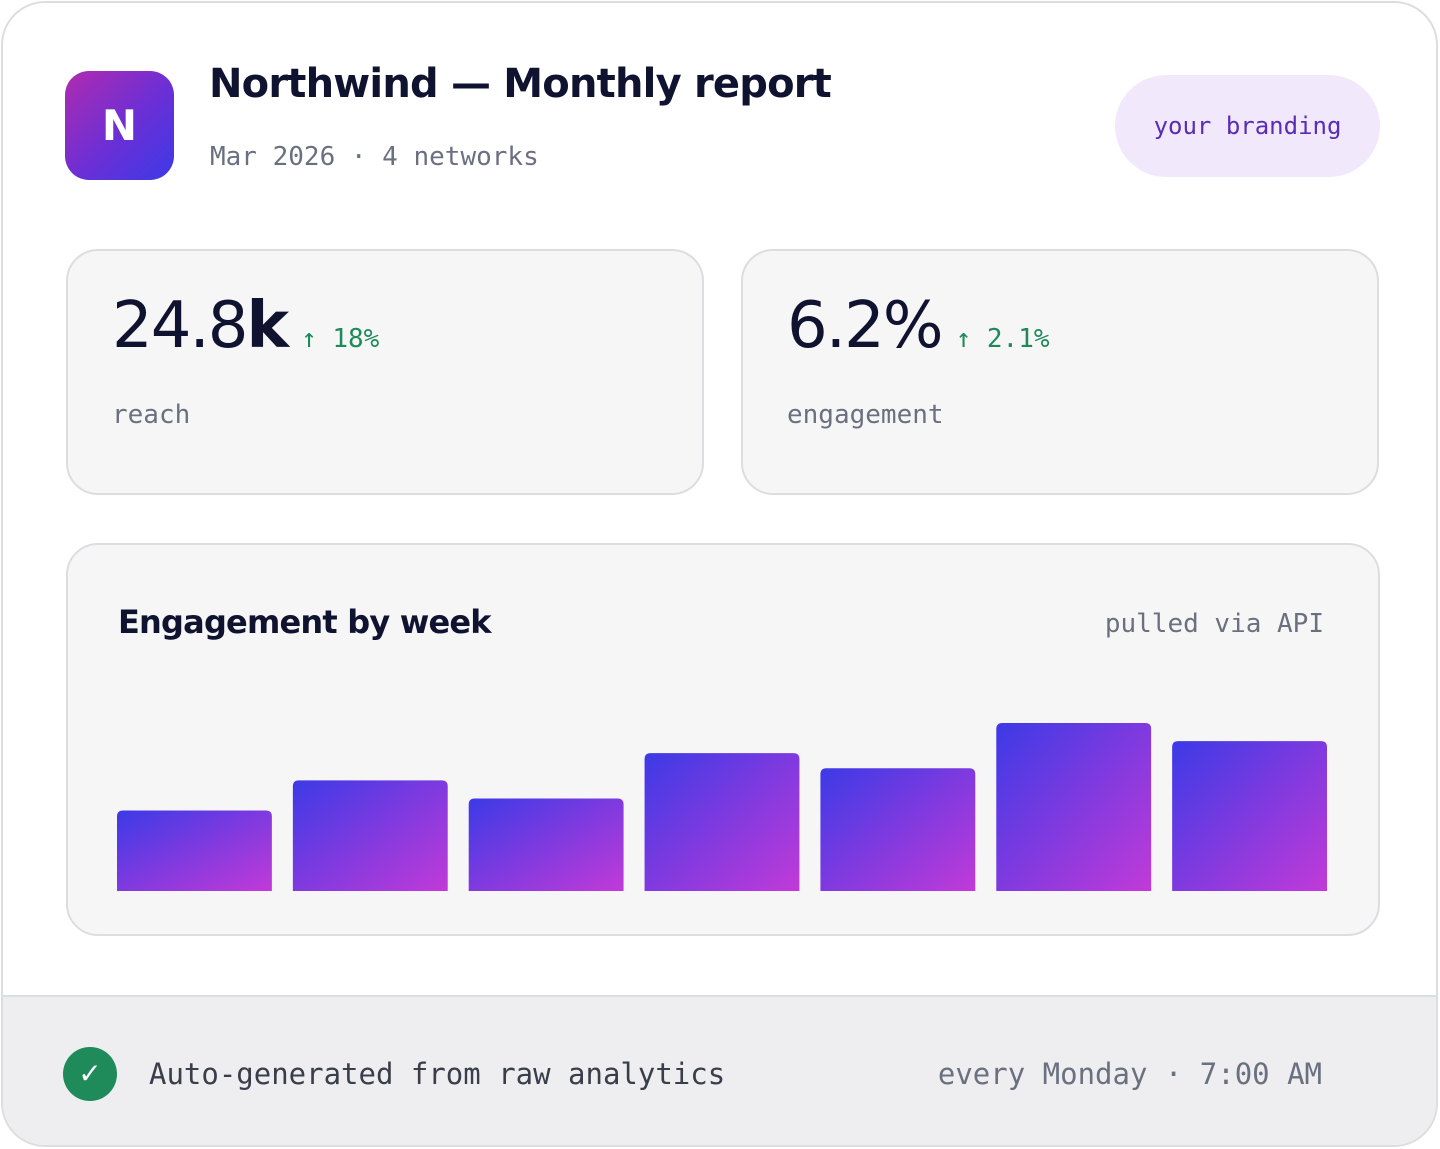  What do you see at coordinates (437, 1074) in the screenshot?
I see `footer-status-text: Auto-generated from raw analytics` at bounding box center [437, 1074].